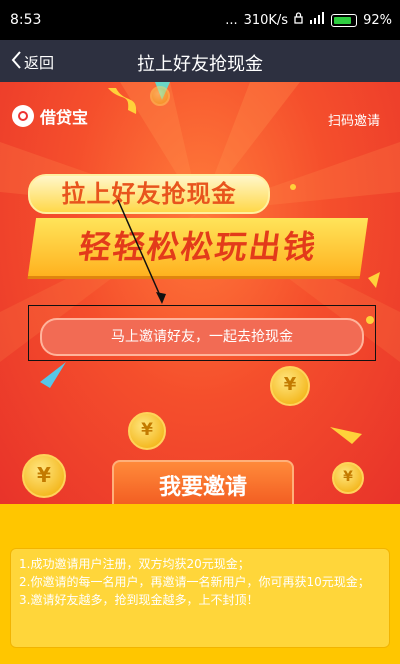  Describe the element at coordinates (194, 582) in the screenshot. I see `rule-item: 2.你邀请的每一名用户，再邀请一名新用户，你可再获10元现金；` at that location.